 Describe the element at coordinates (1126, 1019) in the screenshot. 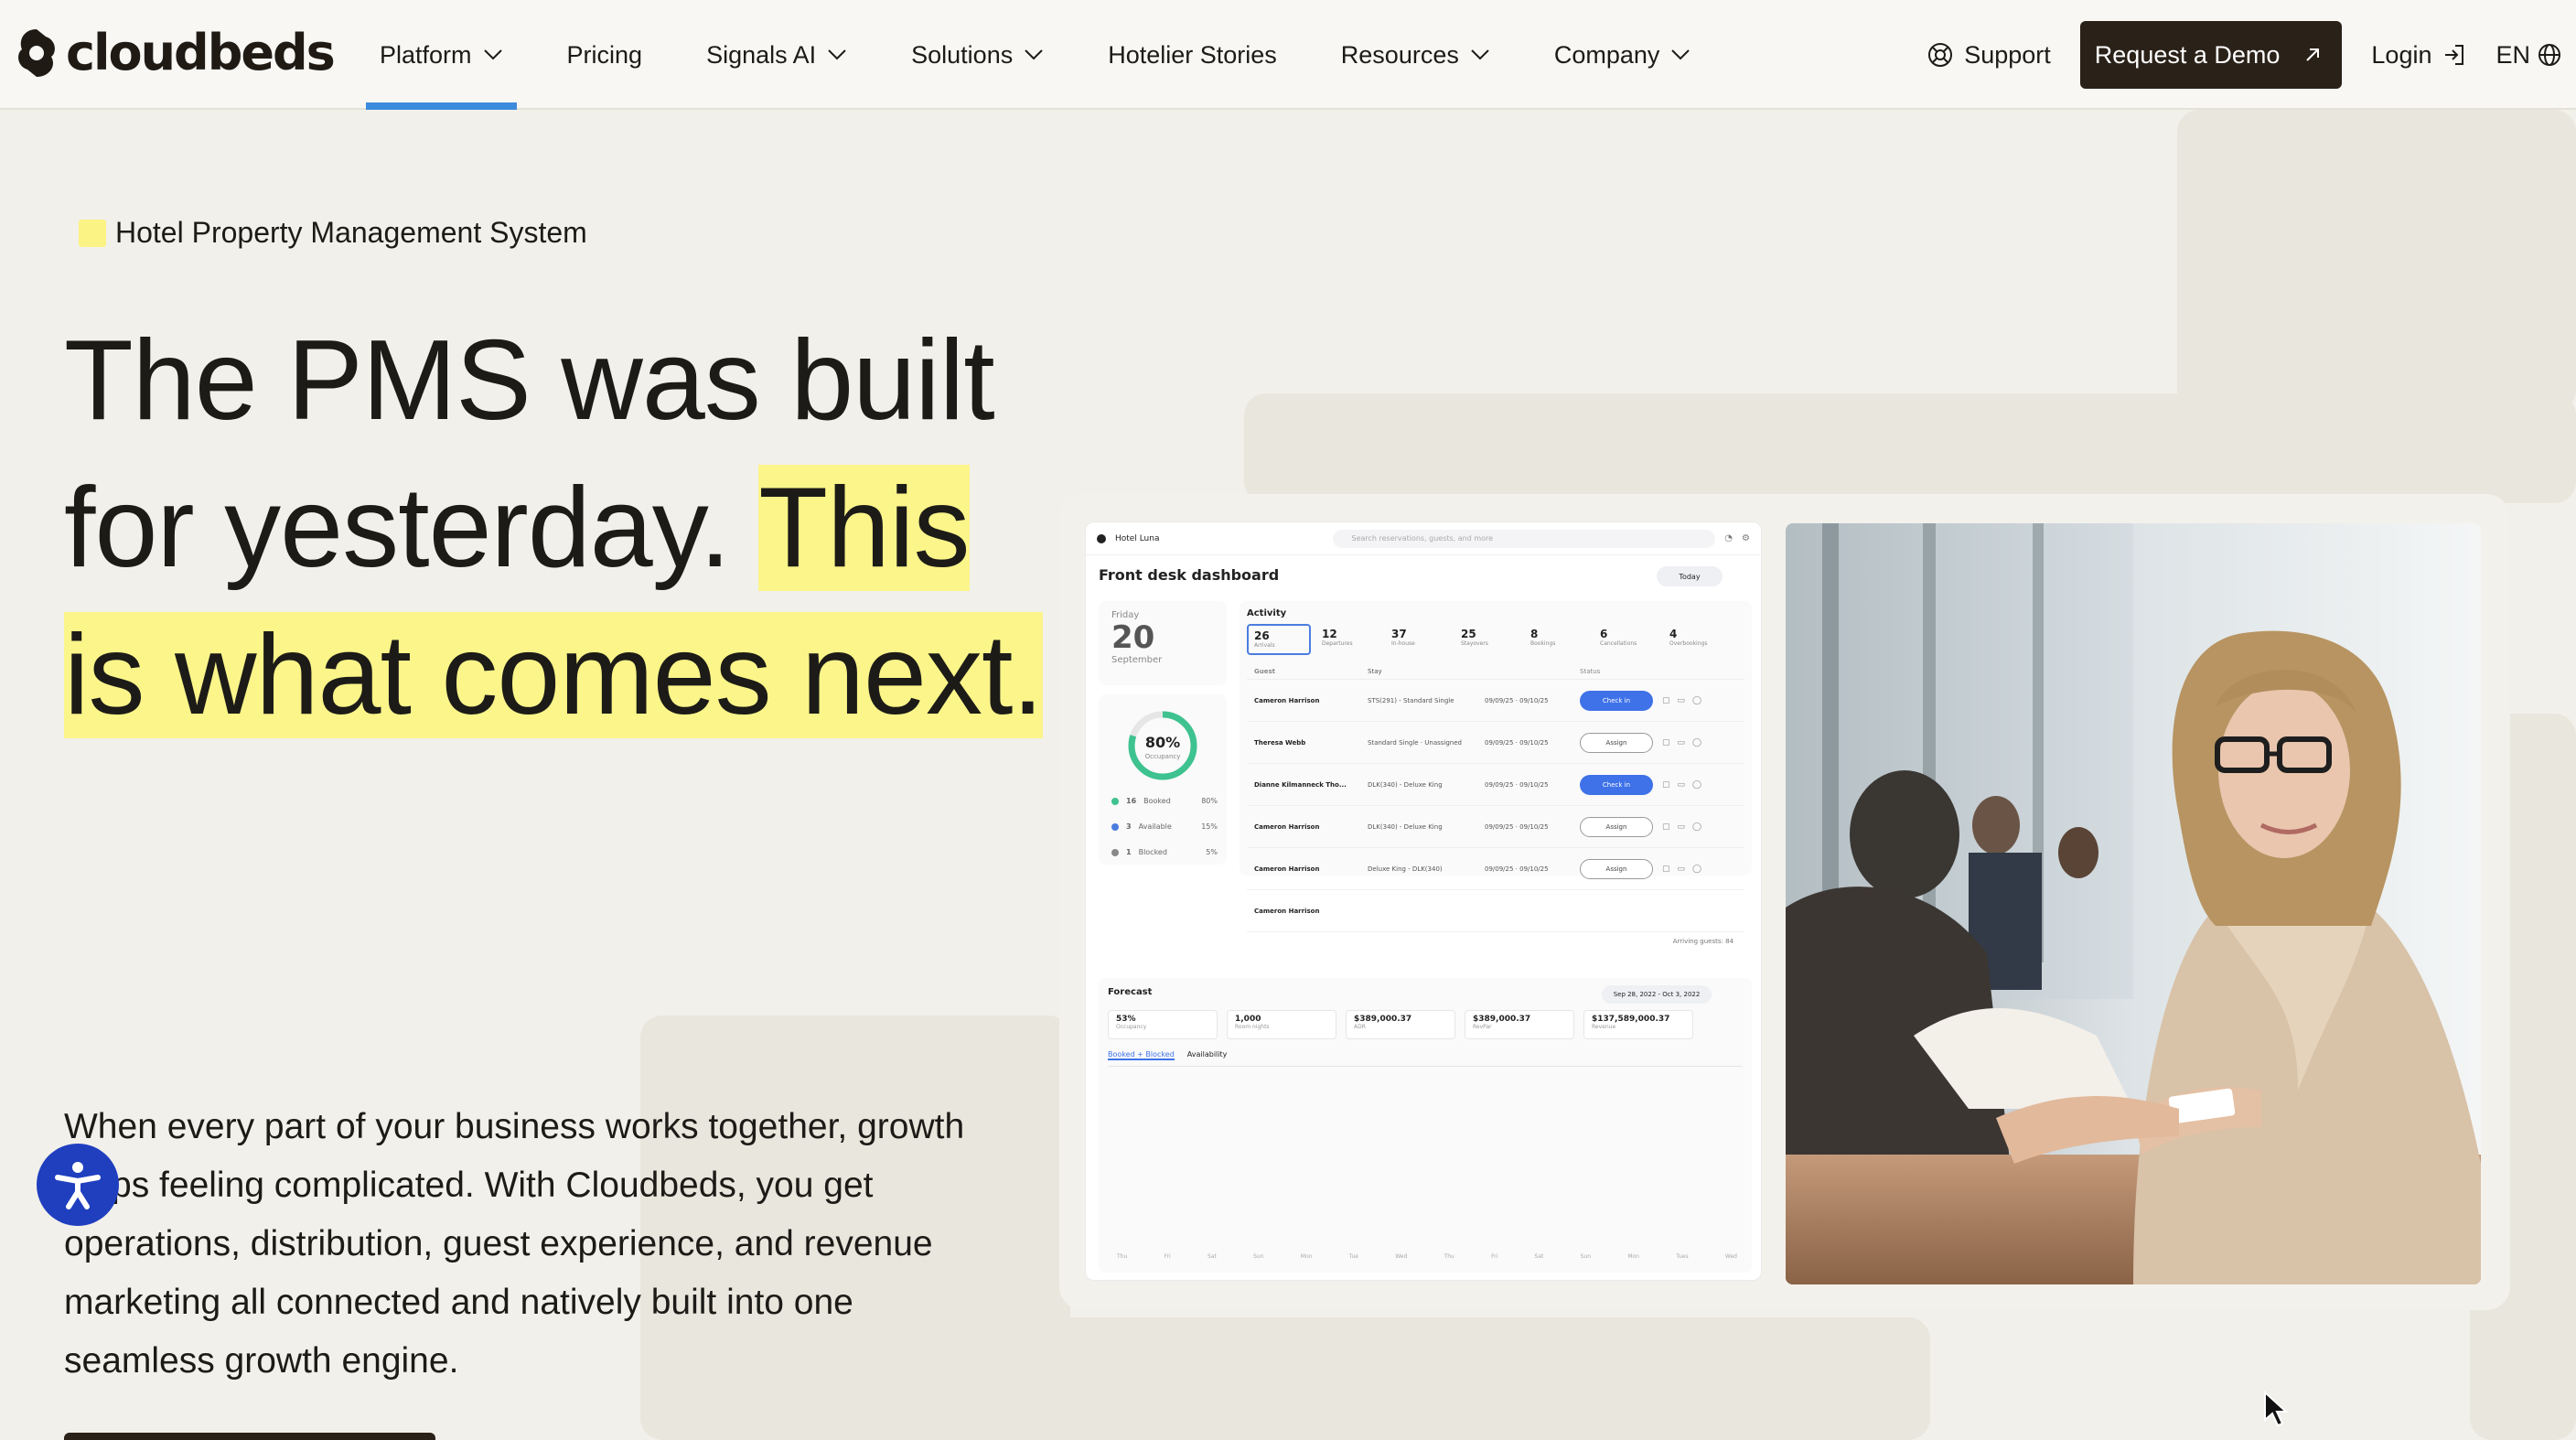

I see `stat-value: 53%` at that location.